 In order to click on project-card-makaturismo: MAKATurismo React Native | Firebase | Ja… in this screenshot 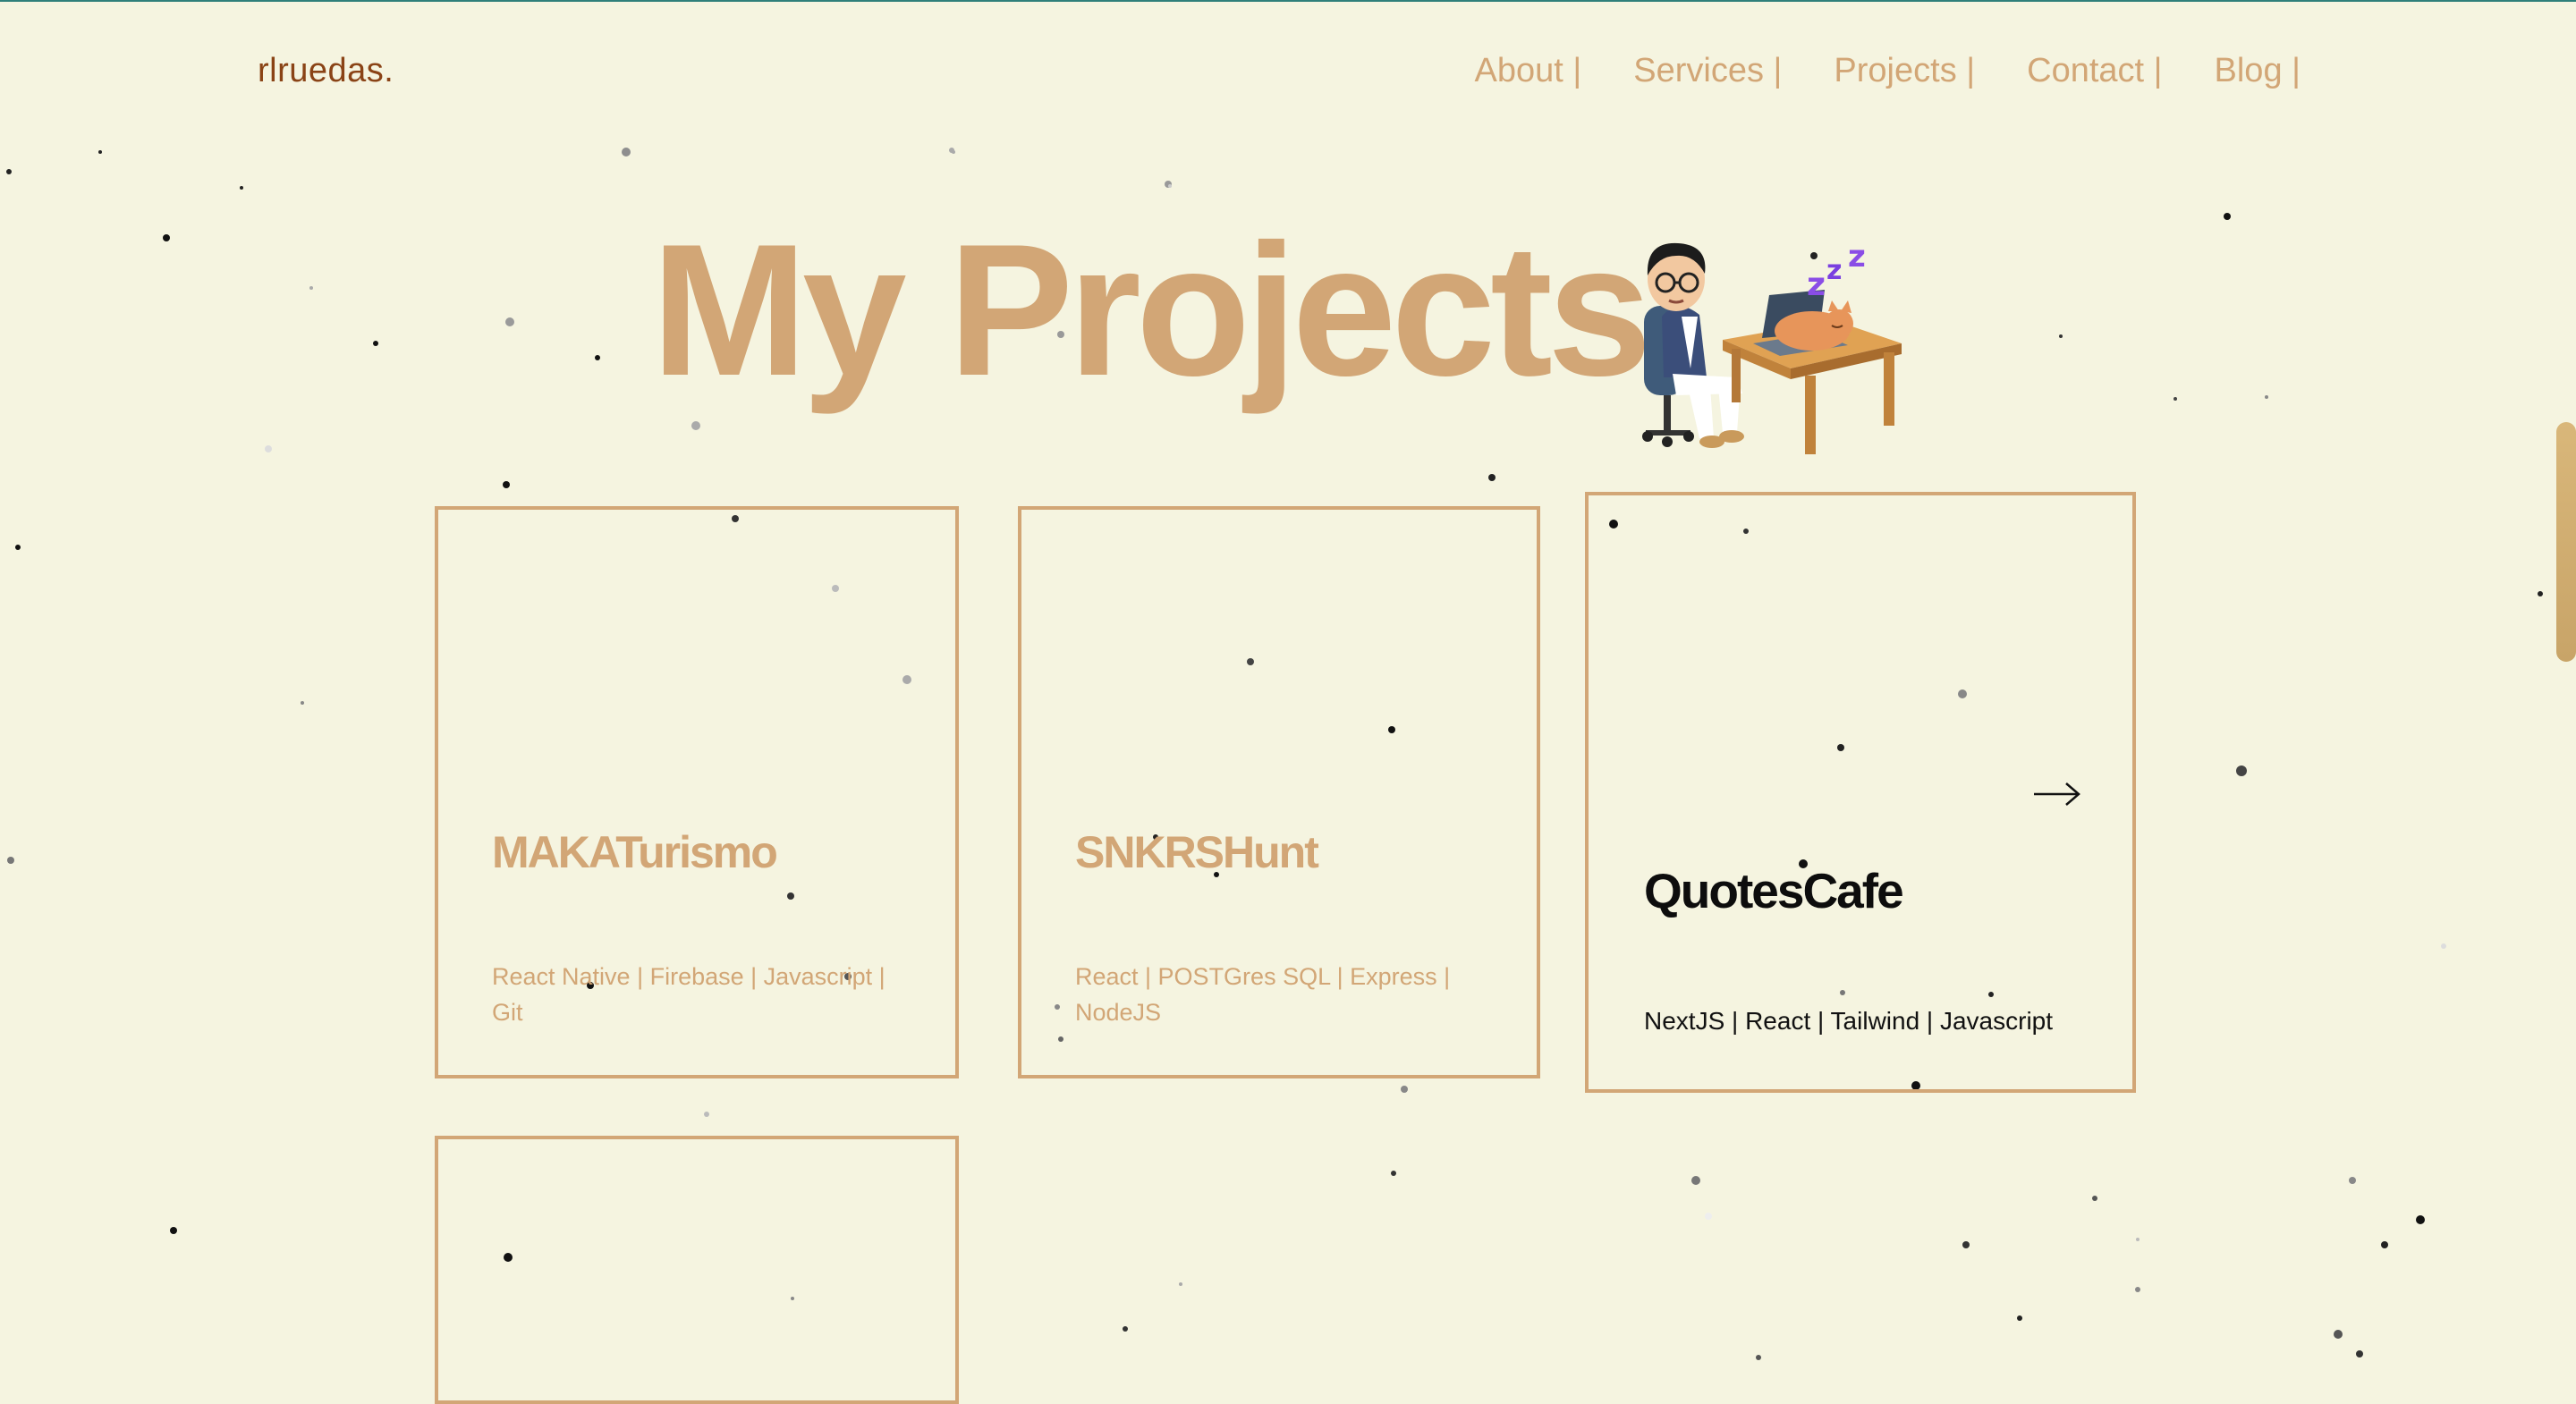, I will do `click(697, 792)`.